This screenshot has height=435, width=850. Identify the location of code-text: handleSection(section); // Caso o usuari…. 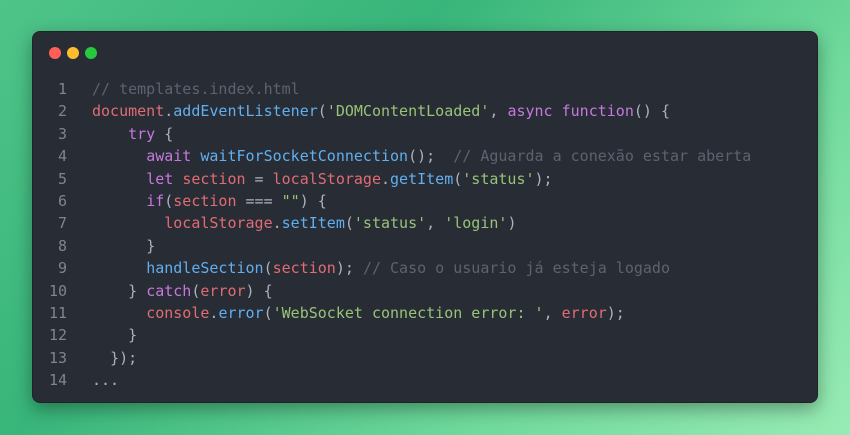
(368, 268).